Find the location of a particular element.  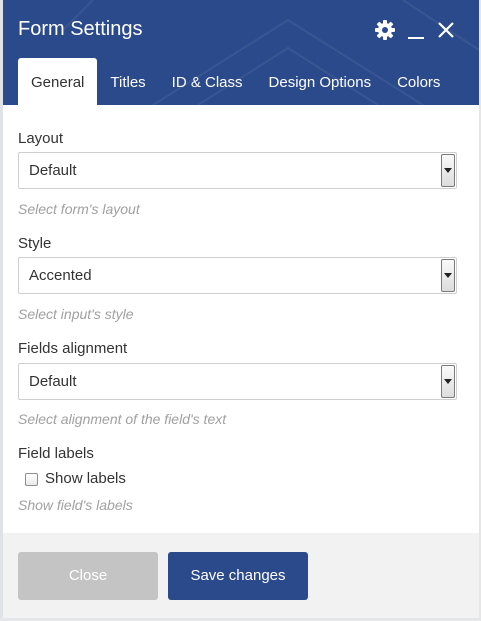

style-help: Select input's style is located at coordinates (76, 314).